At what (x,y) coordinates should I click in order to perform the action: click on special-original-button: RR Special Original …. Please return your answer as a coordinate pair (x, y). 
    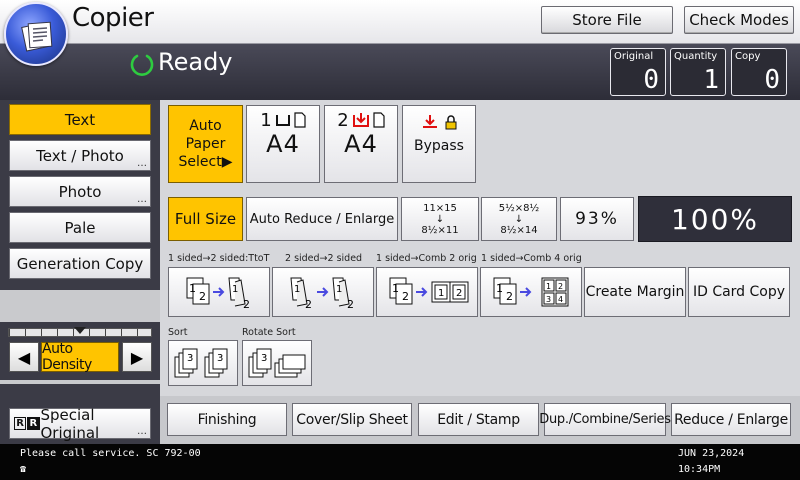
    Looking at the image, I should click on (80, 423).